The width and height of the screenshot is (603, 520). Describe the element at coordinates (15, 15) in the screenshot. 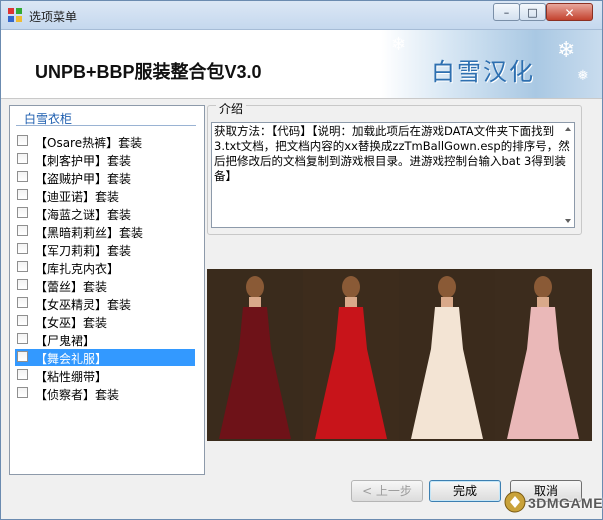

I see `app-icon` at that location.